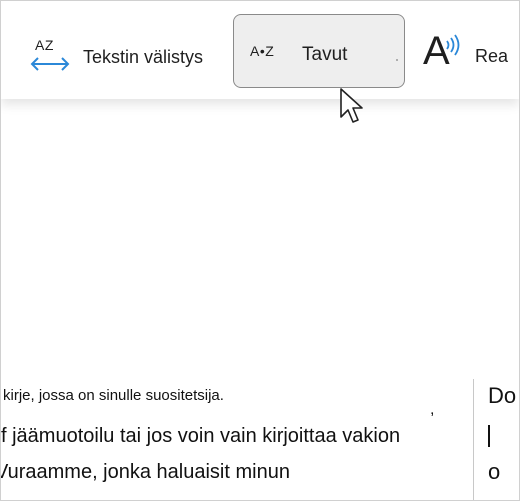 This screenshot has width=520, height=501. Describe the element at coordinates (143, 56) in the screenshot. I see `text-spacing-label: Tekstin välistys` at that location.